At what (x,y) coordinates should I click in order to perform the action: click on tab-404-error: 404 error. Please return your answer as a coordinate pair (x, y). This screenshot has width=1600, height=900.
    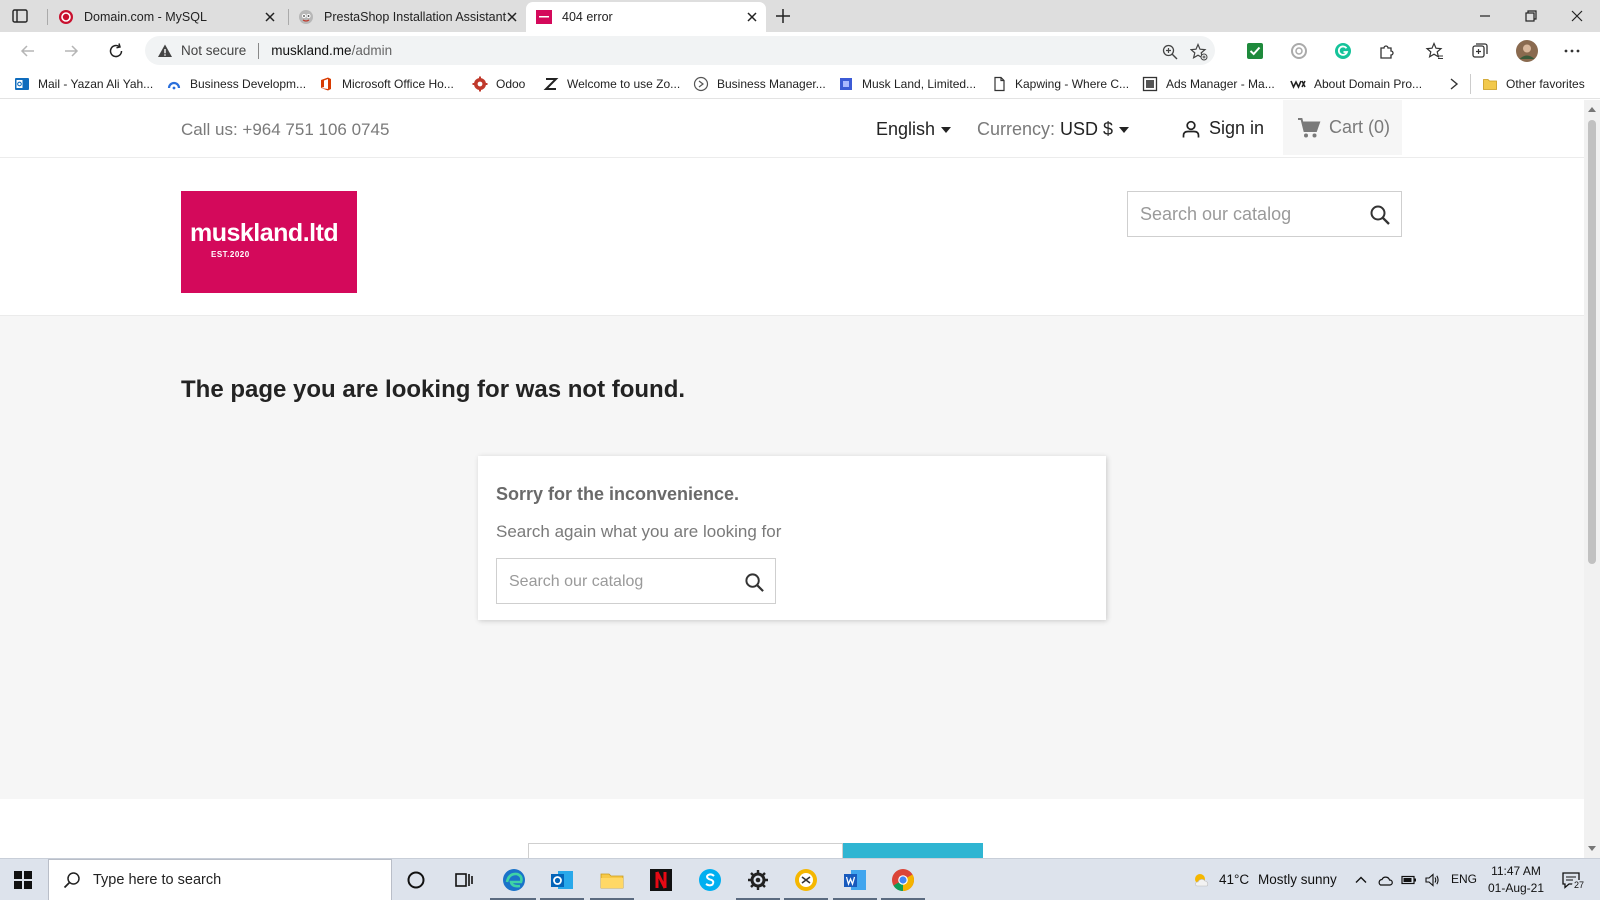
    Looking at the image, I should click on (646, 17).